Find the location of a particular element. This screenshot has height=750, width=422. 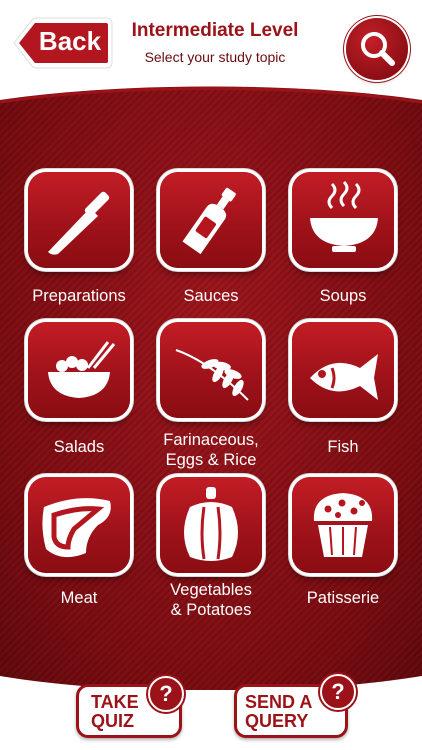

topic-sauces-button is located at coordinates (211, 220).